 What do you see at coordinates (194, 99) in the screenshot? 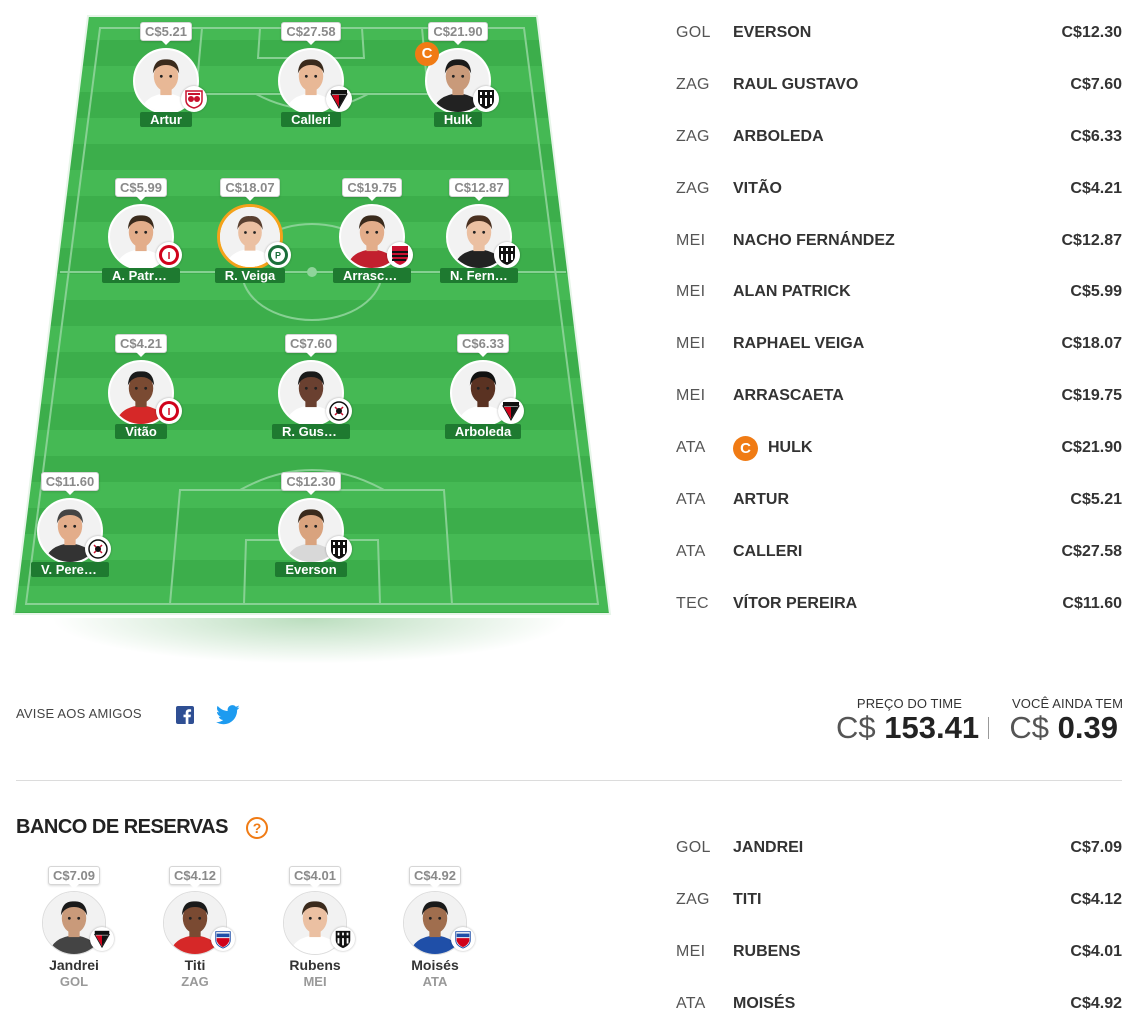
I see `bragantino-crest-icon` at bounding box center [194, 99].